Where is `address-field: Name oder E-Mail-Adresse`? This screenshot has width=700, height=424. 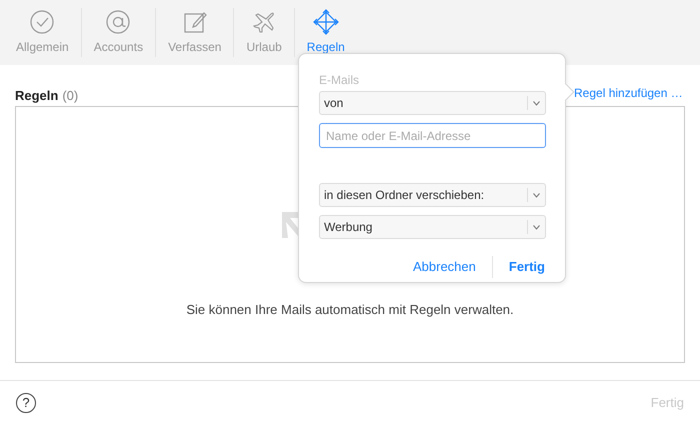 address-field: Name oder E-Mail-Adresse is located at coordinates (432, 135).